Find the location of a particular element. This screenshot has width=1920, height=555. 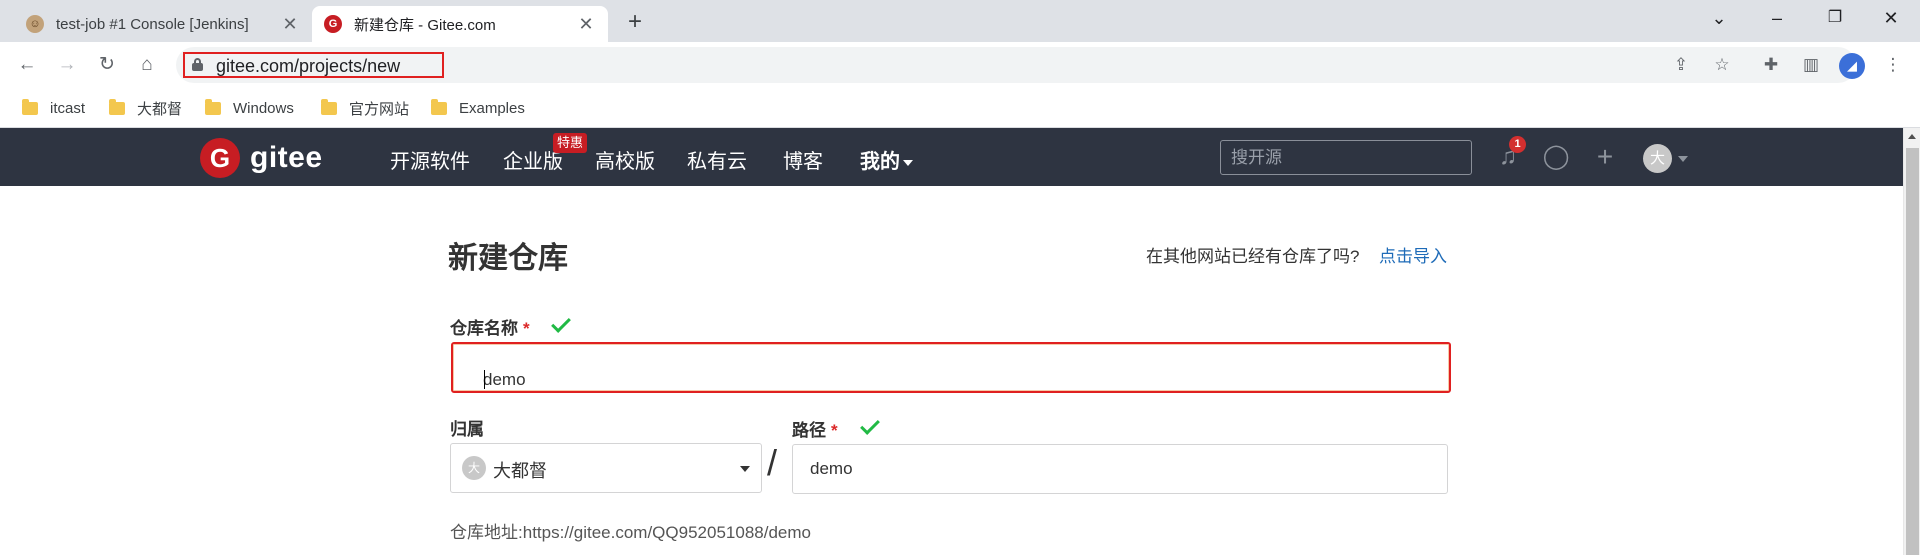

plus-icon: + is located at coordinates (1605, 157).